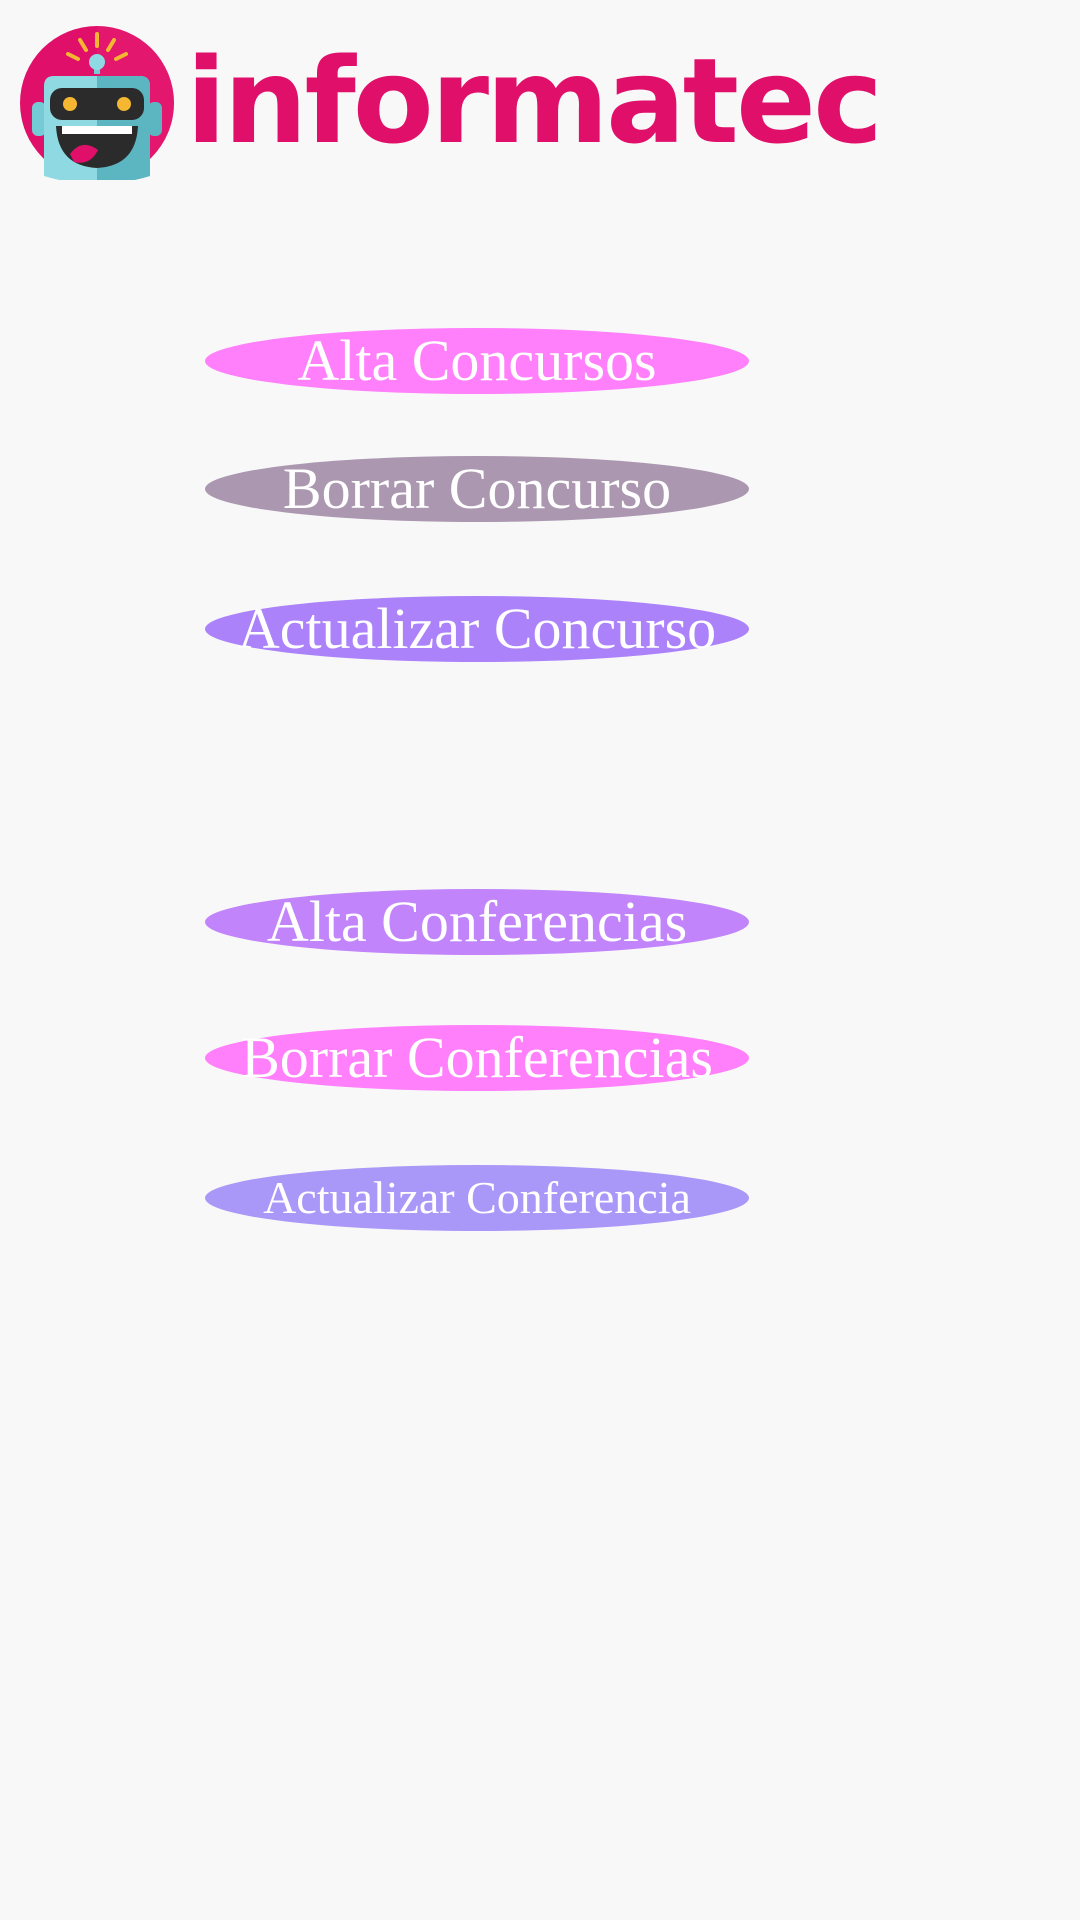 This screenshot has height=1920, width=1080. What do you see at coordinates (477, 361) in the screenshot?
I see `alta-concursos-button: Alta Concursos` at bounding box center [477, 361].